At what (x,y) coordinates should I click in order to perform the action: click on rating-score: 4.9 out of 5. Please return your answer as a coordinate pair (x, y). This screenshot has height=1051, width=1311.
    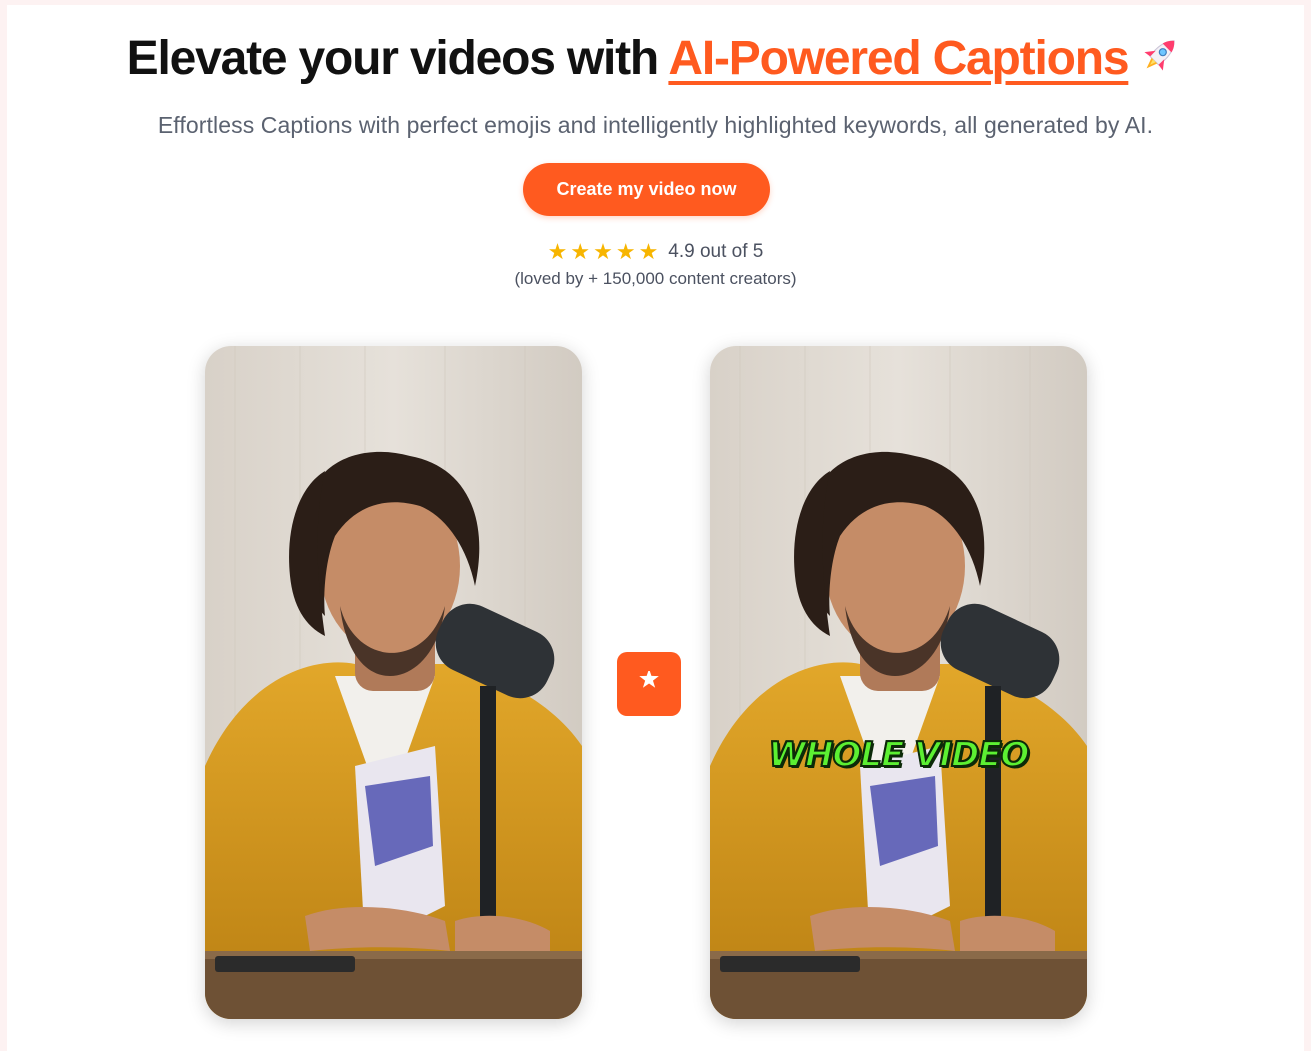
    Looking at the image, I should click on (716, 251).